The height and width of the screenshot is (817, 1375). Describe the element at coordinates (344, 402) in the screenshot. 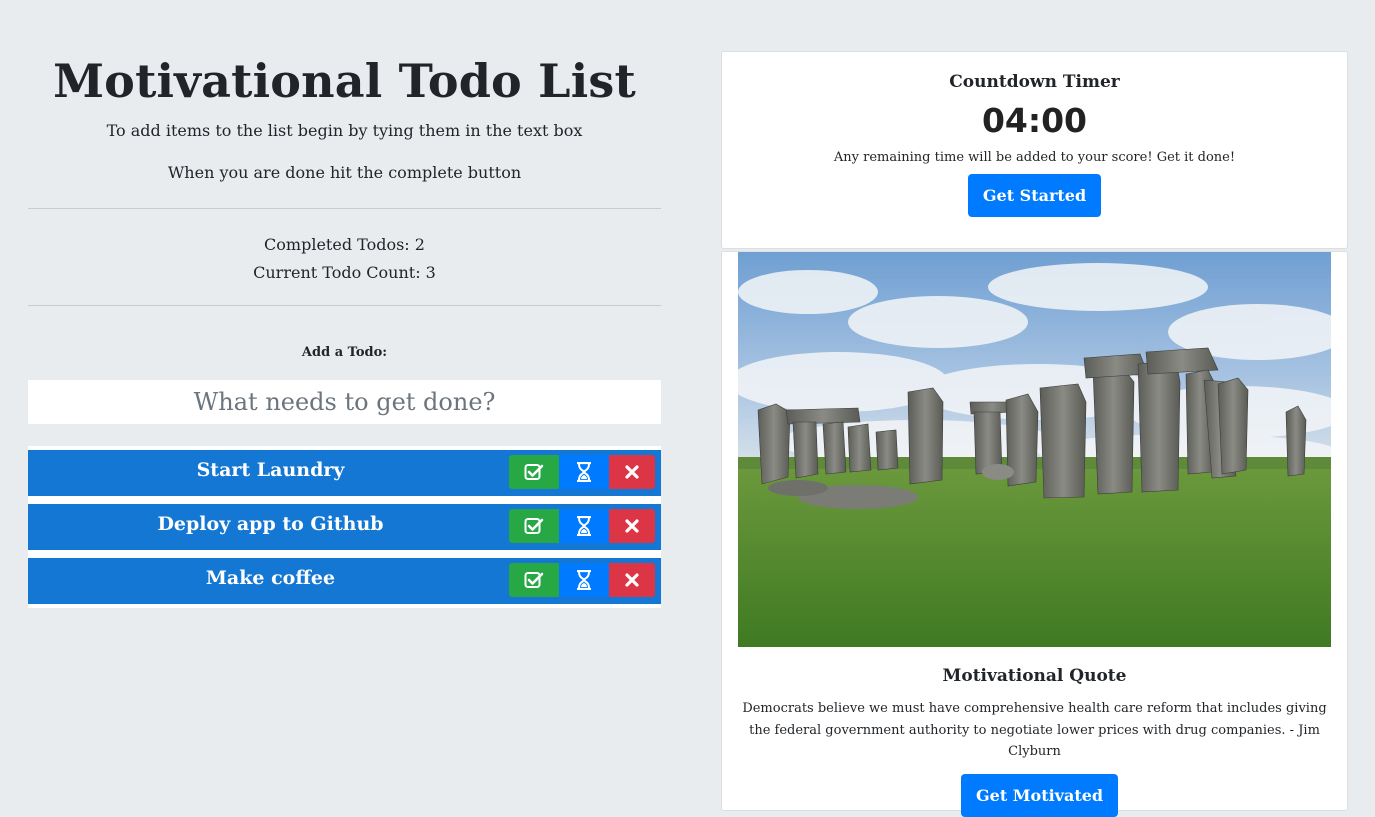

I see `todo-input` at that location.